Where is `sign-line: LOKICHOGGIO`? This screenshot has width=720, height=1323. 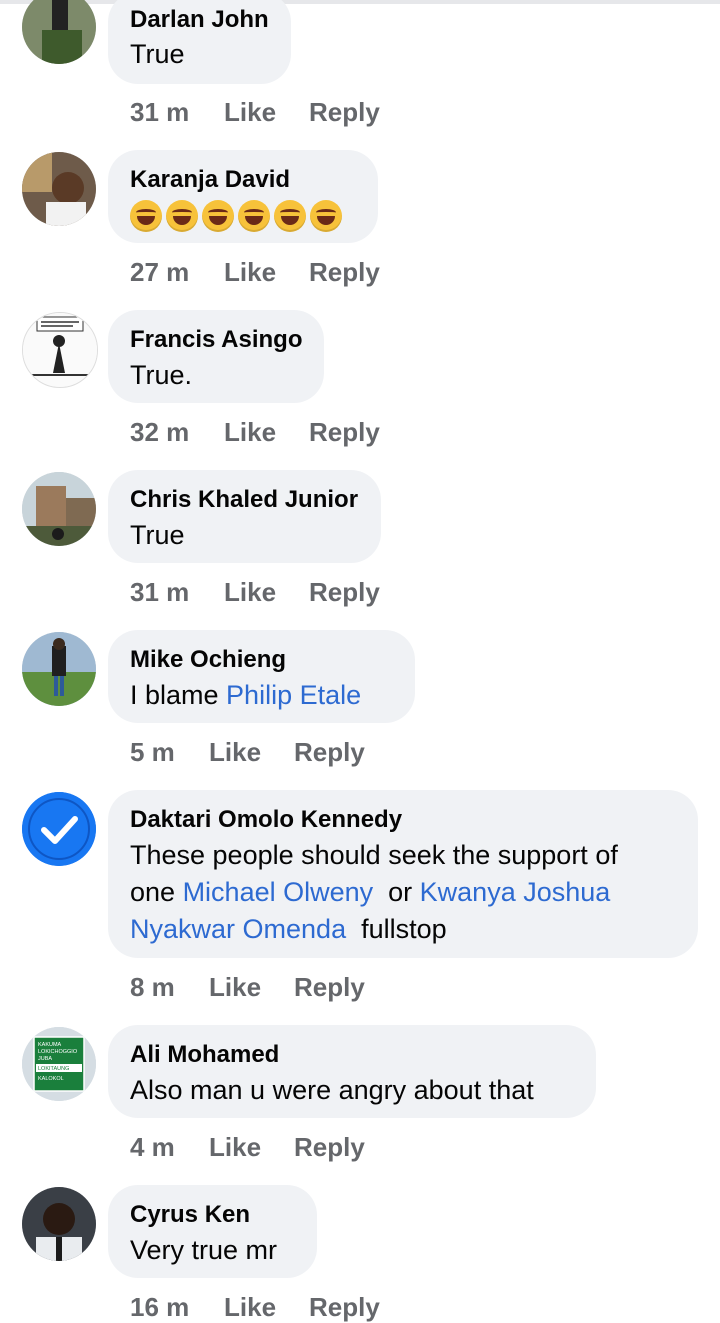
sign-line: LOKICHOGGIO is located at coordinates (58, 1052).